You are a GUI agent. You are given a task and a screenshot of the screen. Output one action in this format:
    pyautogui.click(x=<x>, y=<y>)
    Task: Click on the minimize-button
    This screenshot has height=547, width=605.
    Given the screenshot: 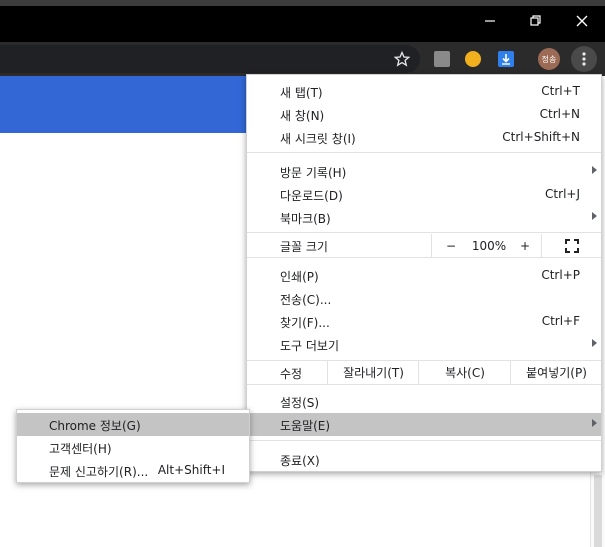 What is the action you would take?
    pyautogui.click(x=490, y=21)
    